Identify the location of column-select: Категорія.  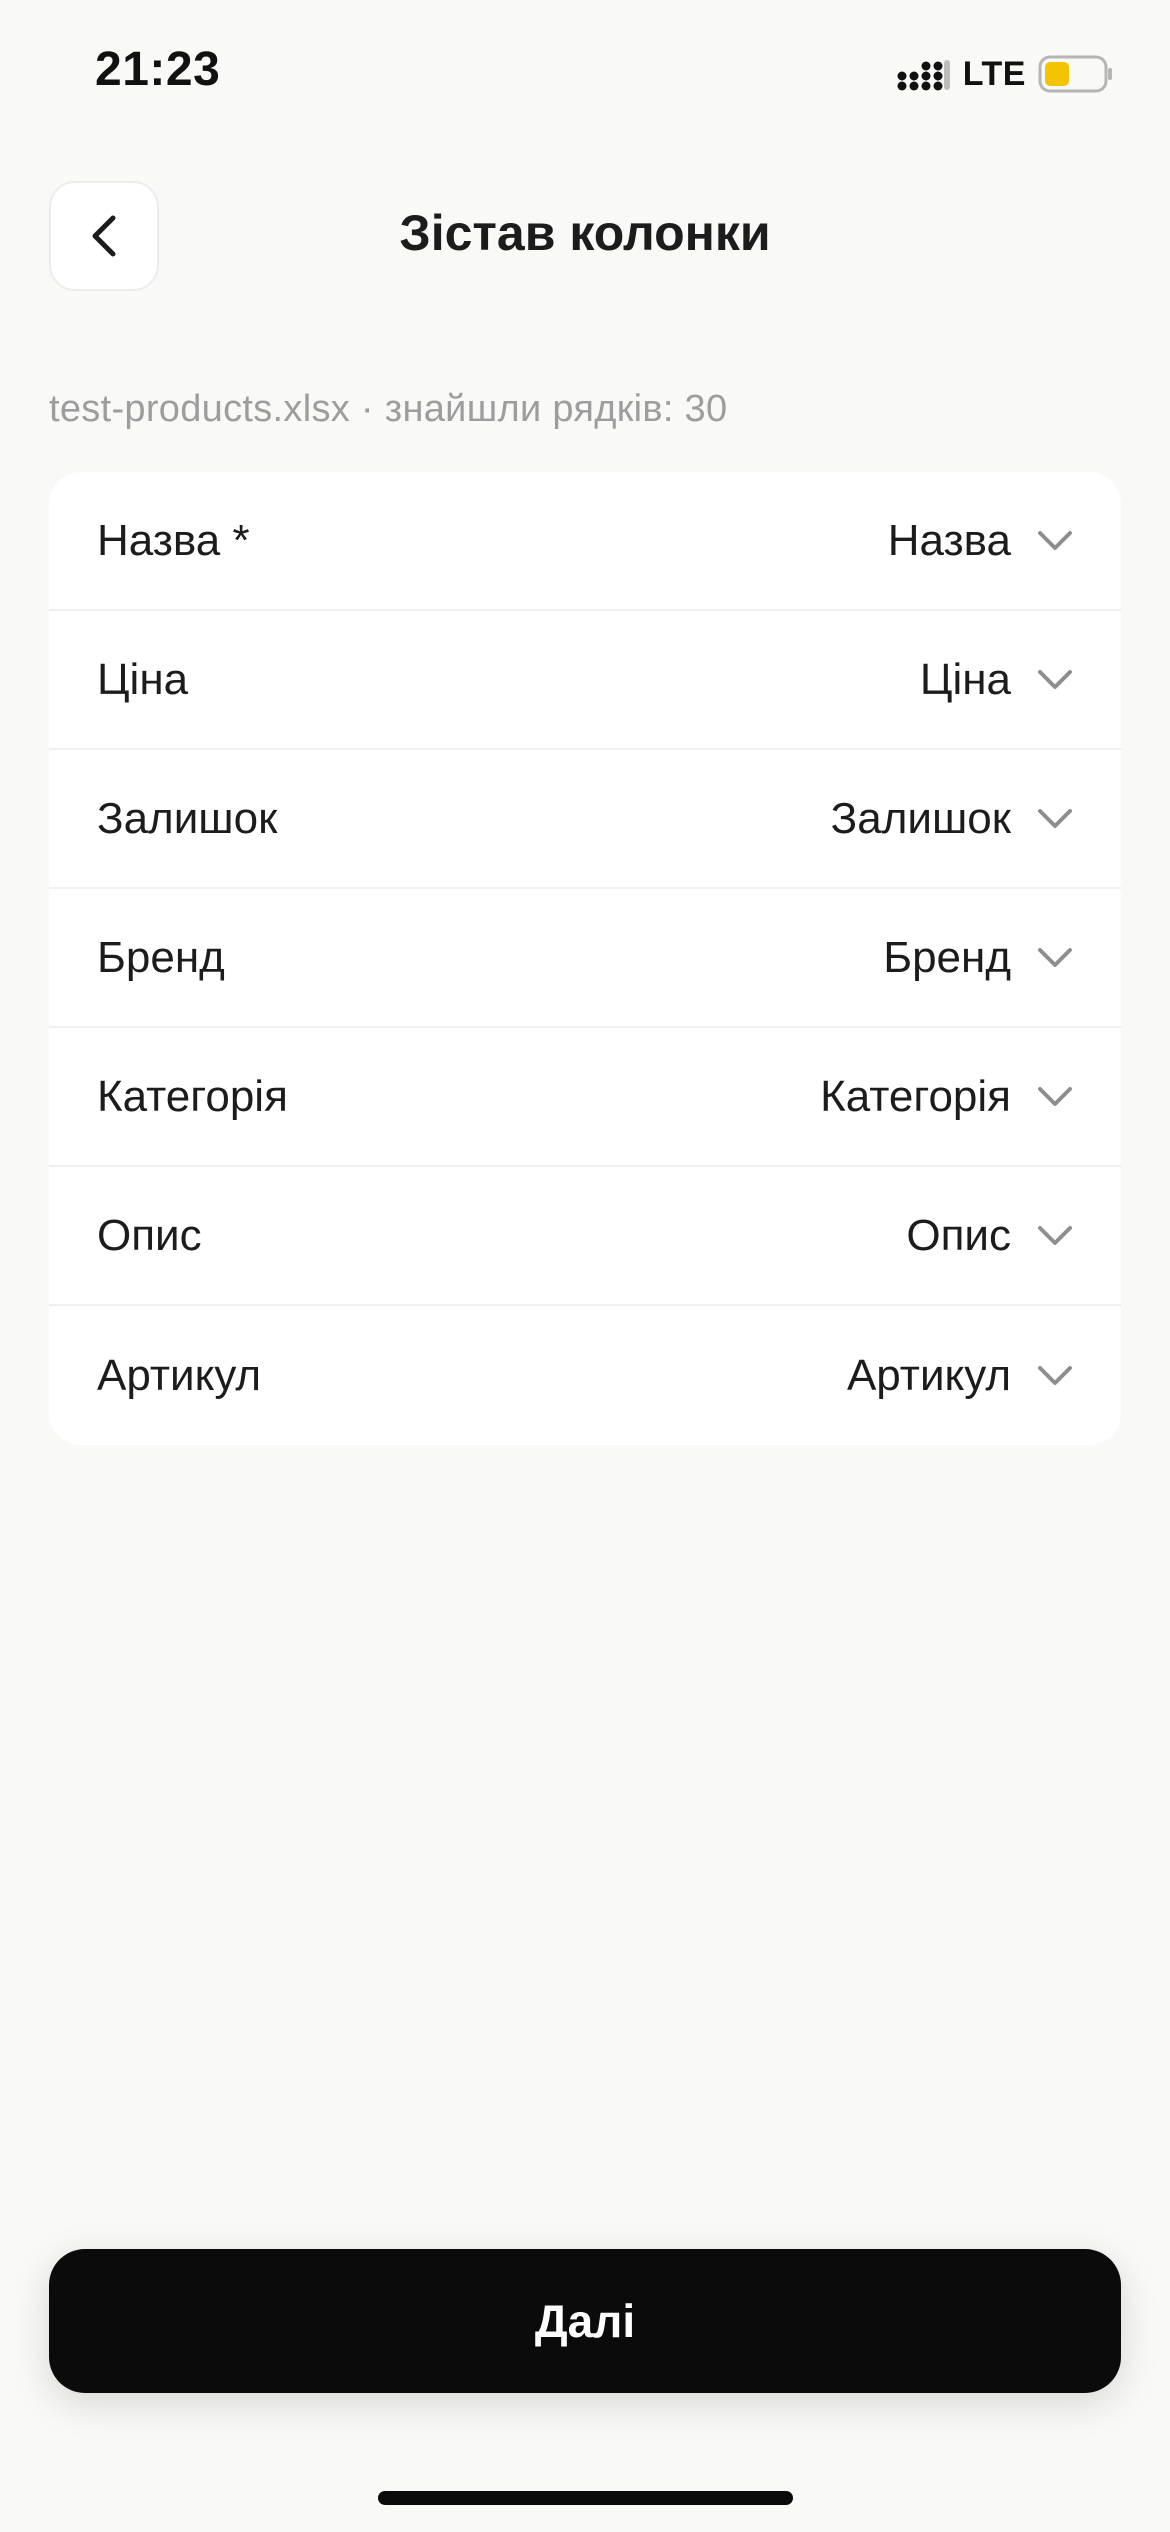
(946, 1097).